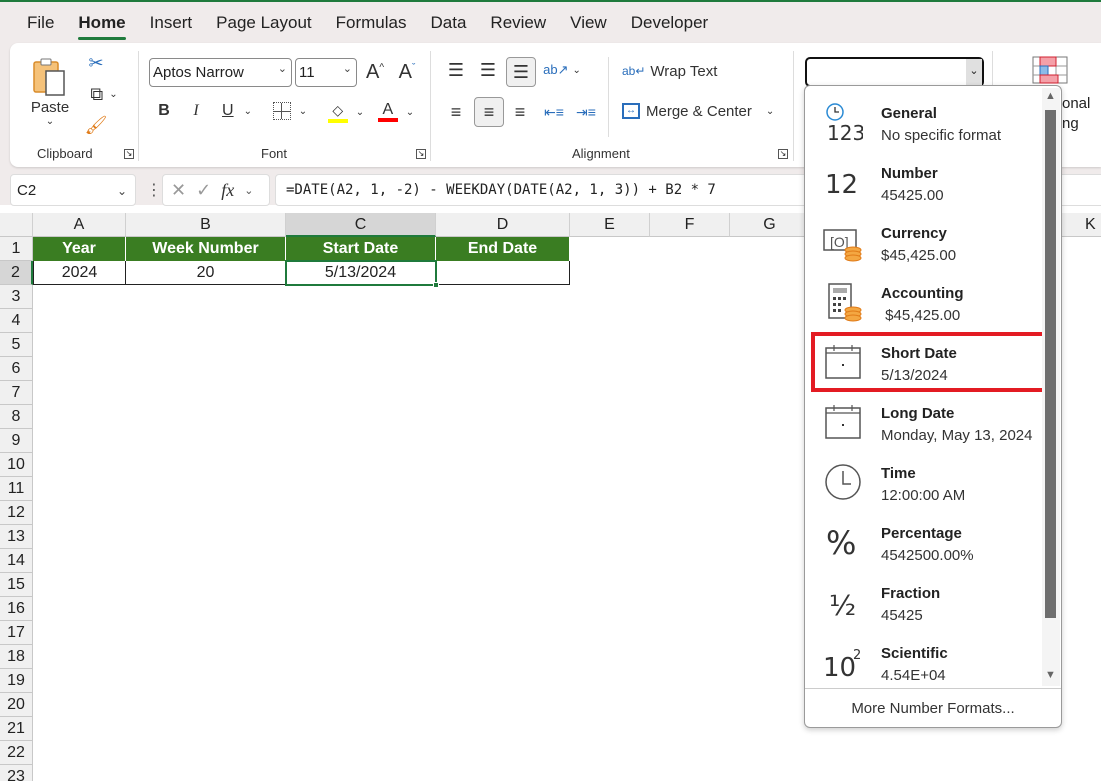 The width and height of the screenshot is (1101, 781). I want to click on row-header-13: 13, so click(16, 537).